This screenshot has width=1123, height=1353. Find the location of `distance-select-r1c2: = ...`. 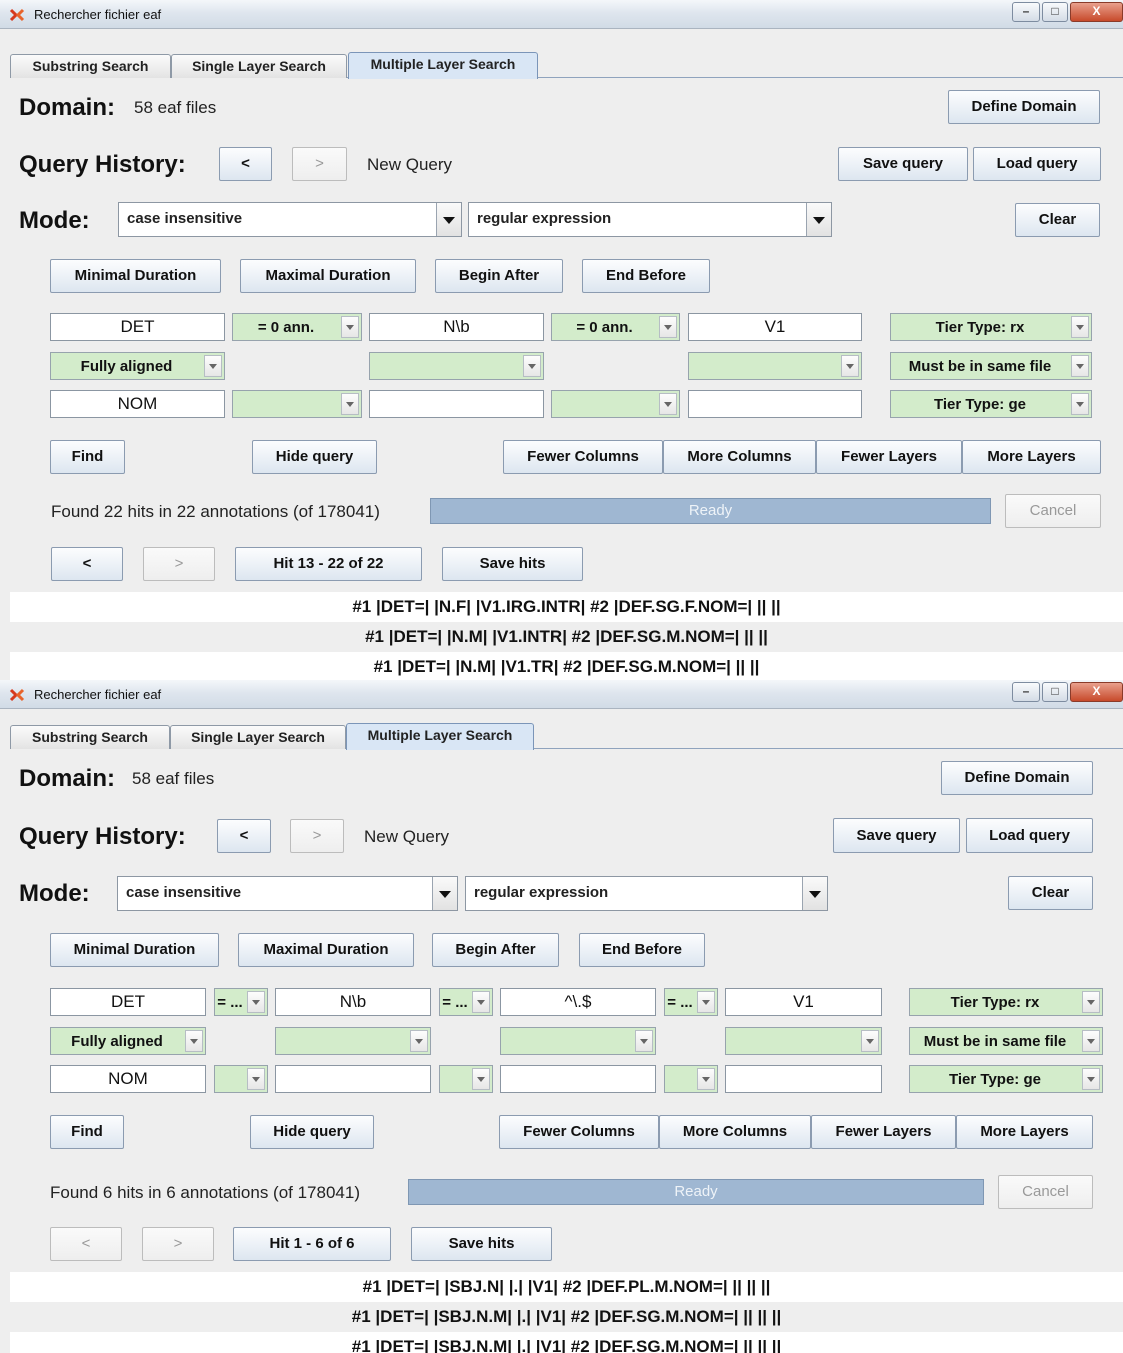

distance-select-r1c2: = ... is located at coordinates (466, 1002).